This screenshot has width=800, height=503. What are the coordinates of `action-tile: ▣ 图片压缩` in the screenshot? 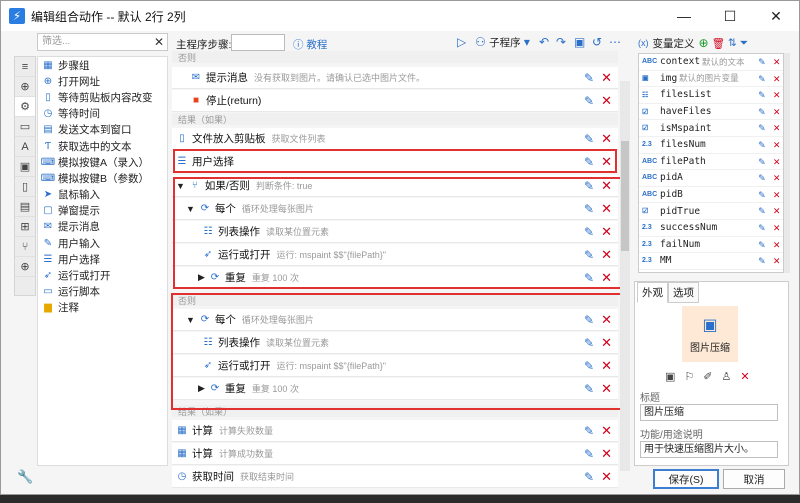 It's located at (710, 334).